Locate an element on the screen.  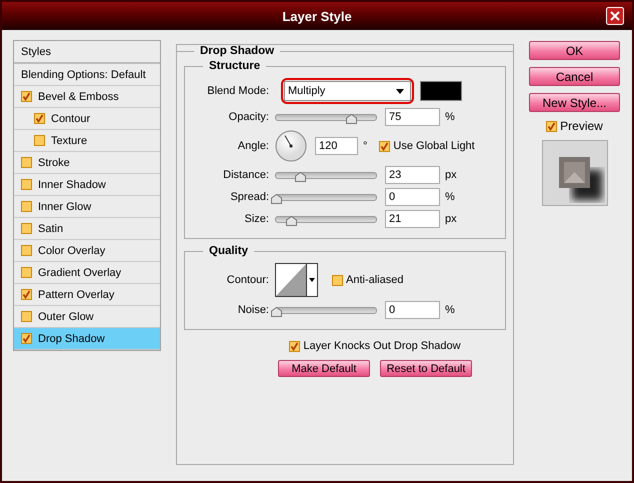
style-label: Bevel & Emboss is located at coordinates (78, 96).